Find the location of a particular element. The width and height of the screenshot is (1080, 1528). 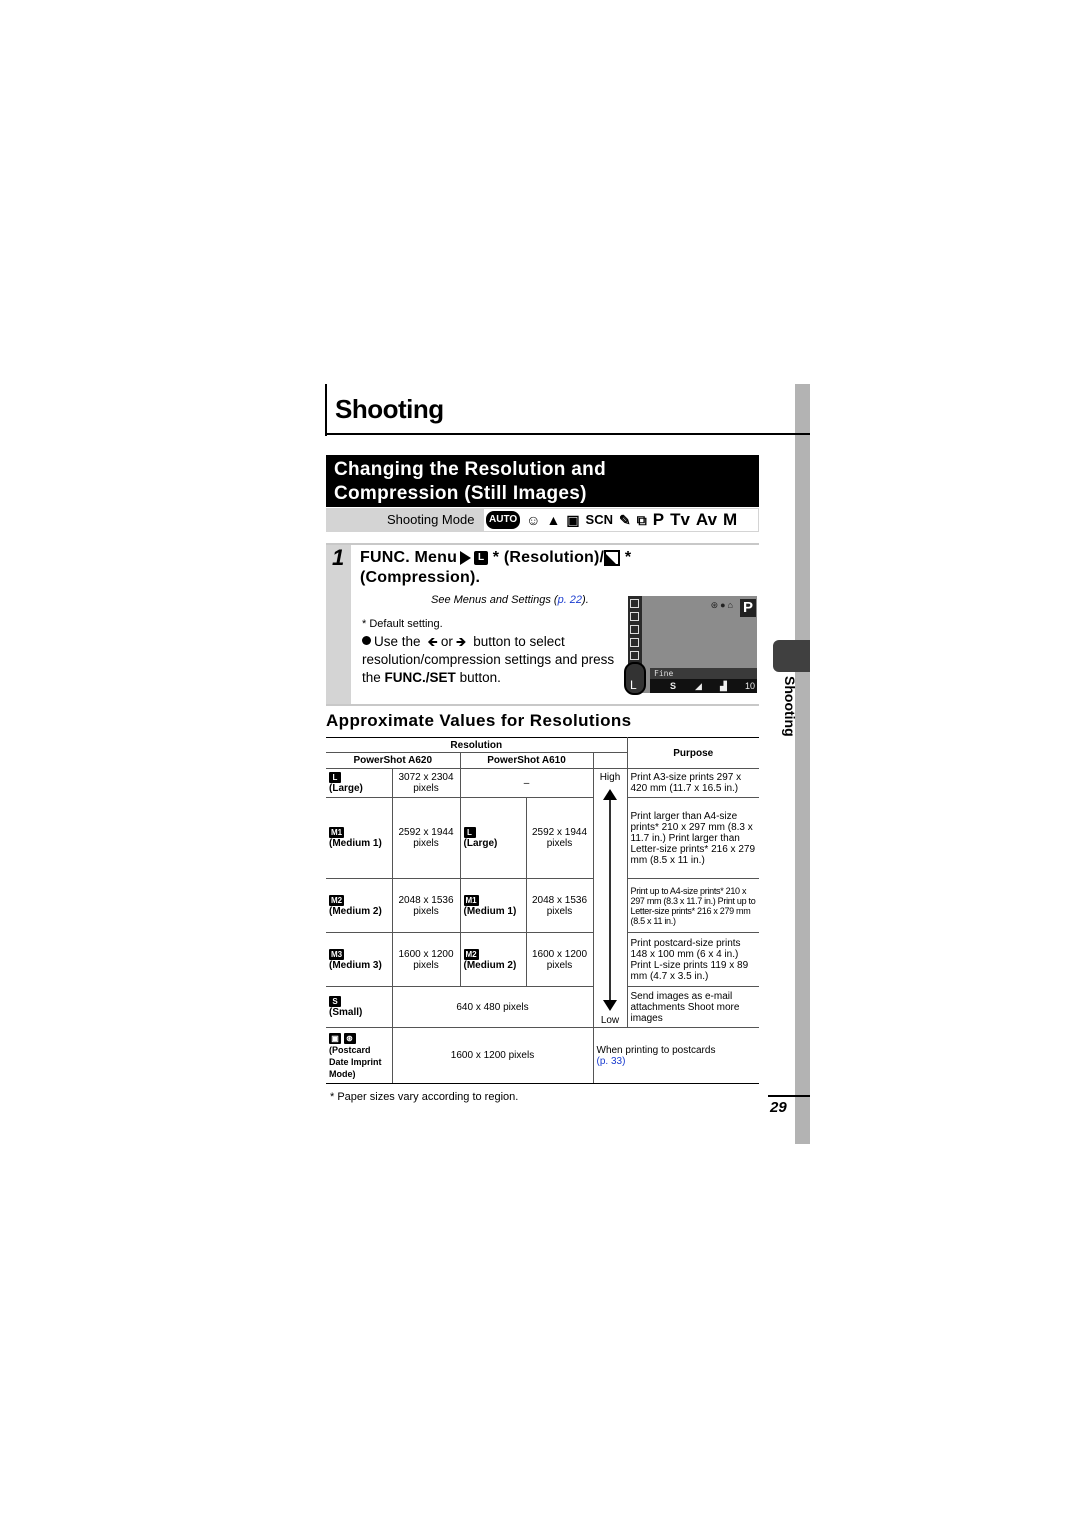

portrait-mode-icon: ☺ is located at coordinates (533, 520).